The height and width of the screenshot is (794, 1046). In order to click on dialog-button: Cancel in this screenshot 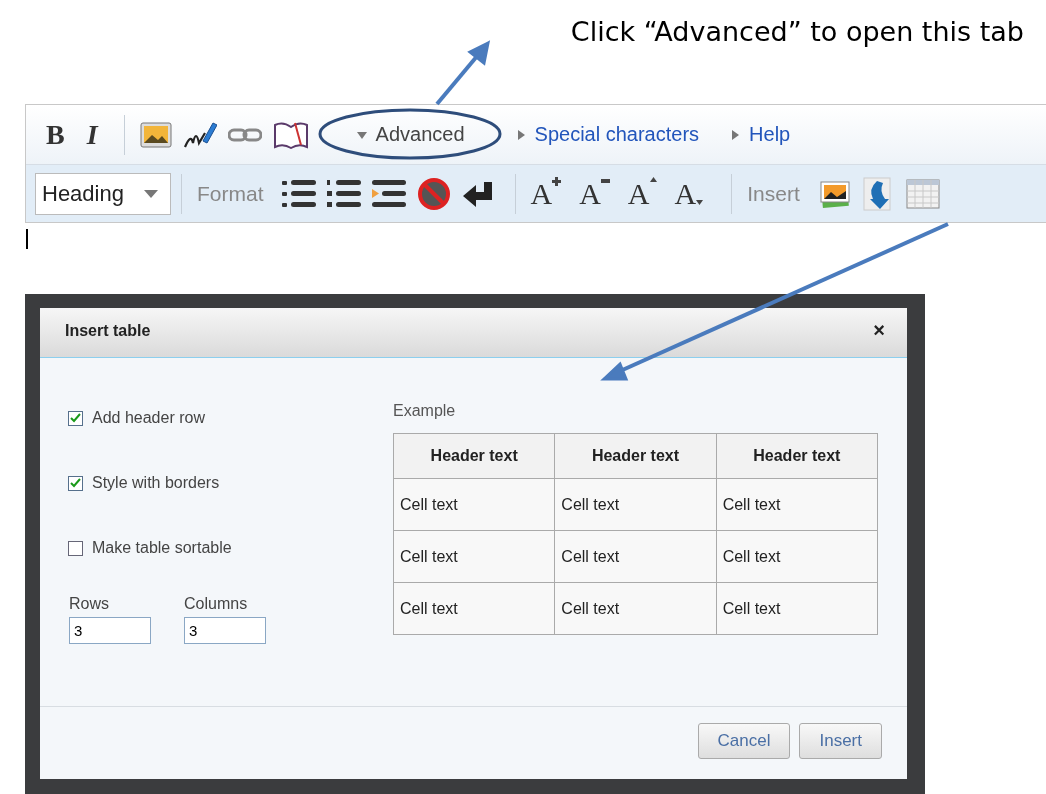, I will do `click(744, 741)`.